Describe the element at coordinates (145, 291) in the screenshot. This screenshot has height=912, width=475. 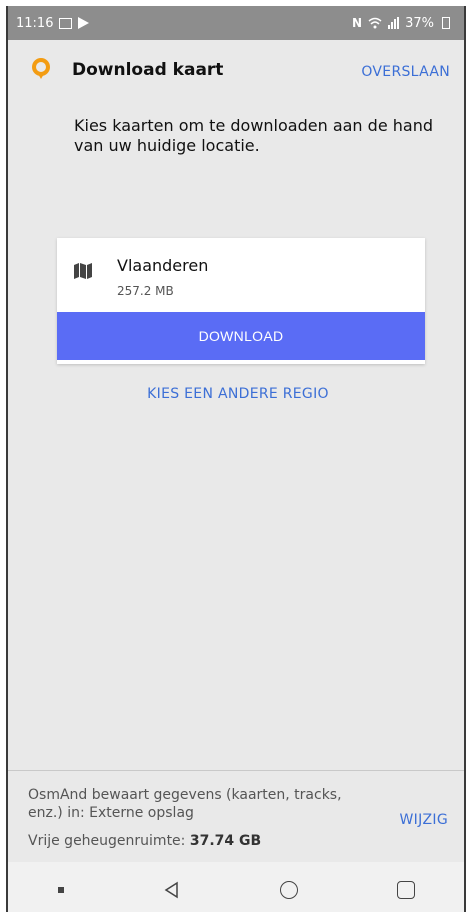
I see `region-size: 257.2 MB` at that location.